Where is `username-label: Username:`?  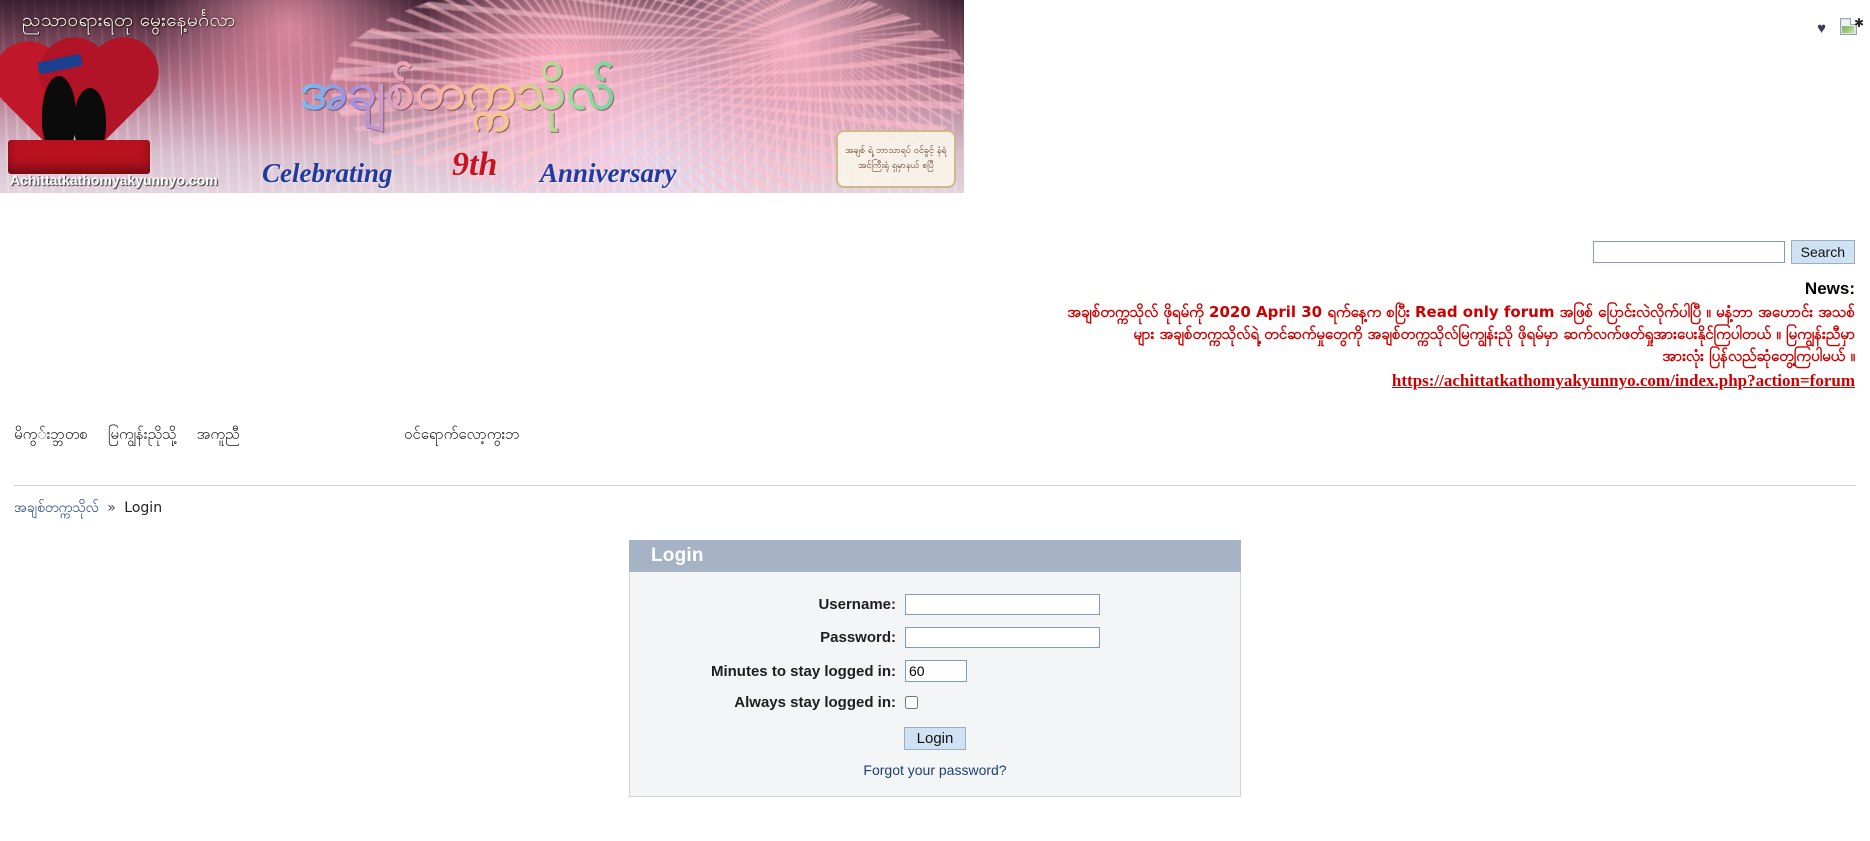
username-label: Username: is located at coordinates (857, 604).